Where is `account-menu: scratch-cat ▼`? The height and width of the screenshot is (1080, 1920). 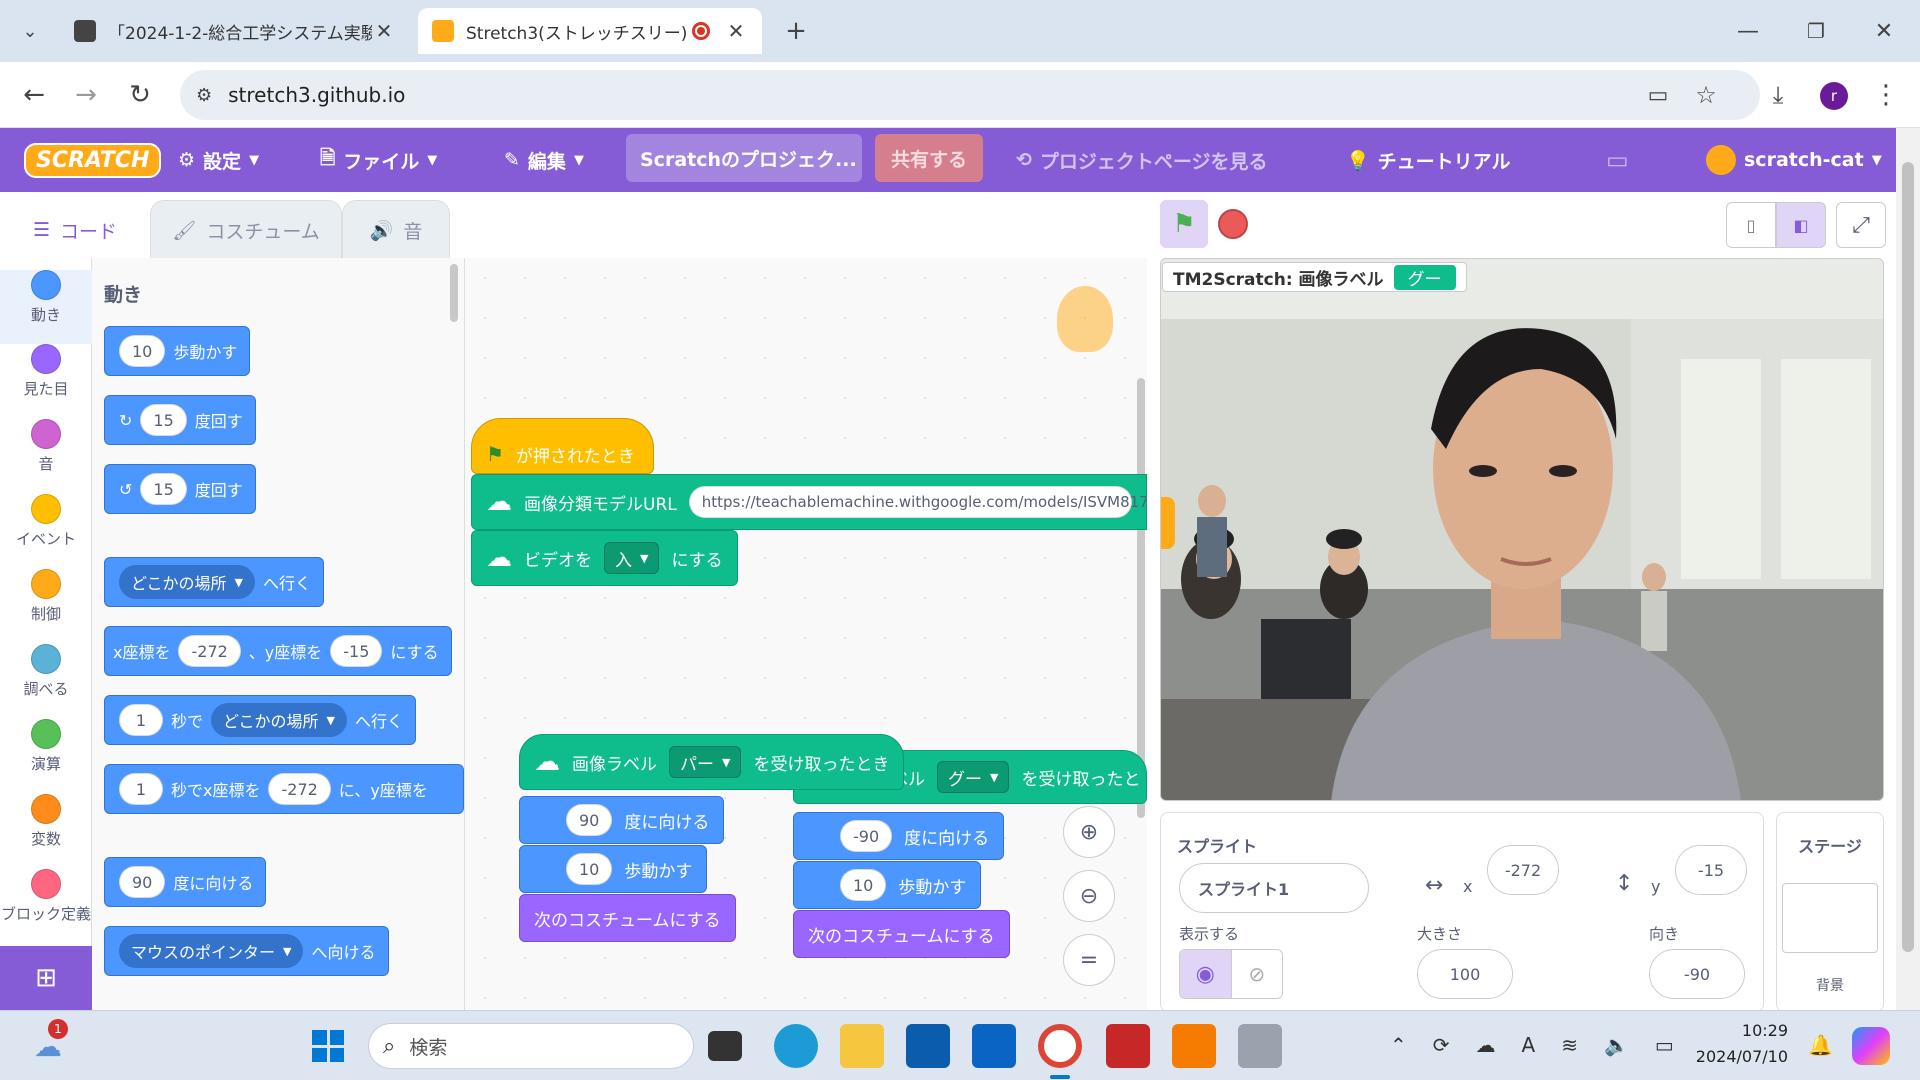 account-menu: scratch-cat ▼ is located at coordinates (1794, 160).